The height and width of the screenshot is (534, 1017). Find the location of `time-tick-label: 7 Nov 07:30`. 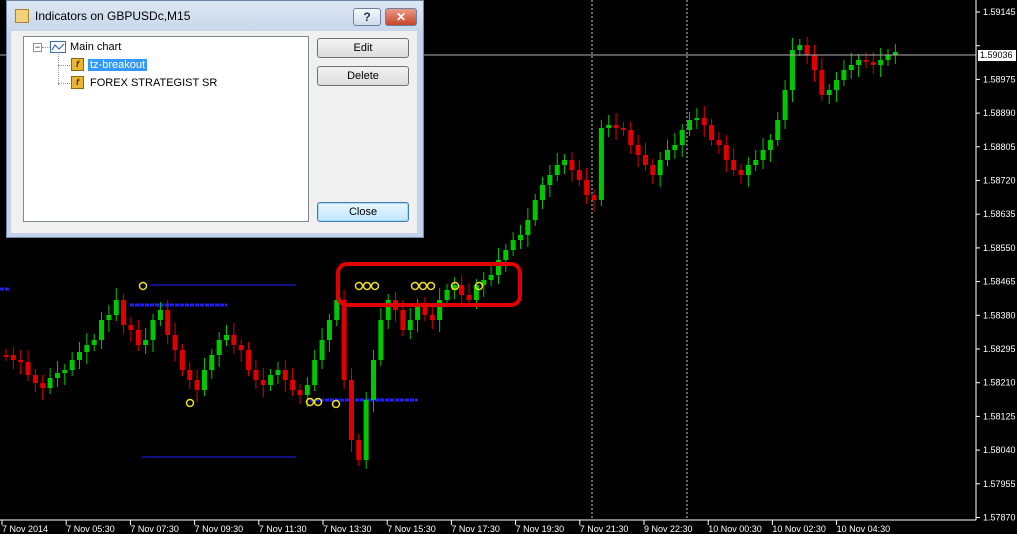

time-tick-label: 7 Nov 07:30 is located at coordinates (154, 529).